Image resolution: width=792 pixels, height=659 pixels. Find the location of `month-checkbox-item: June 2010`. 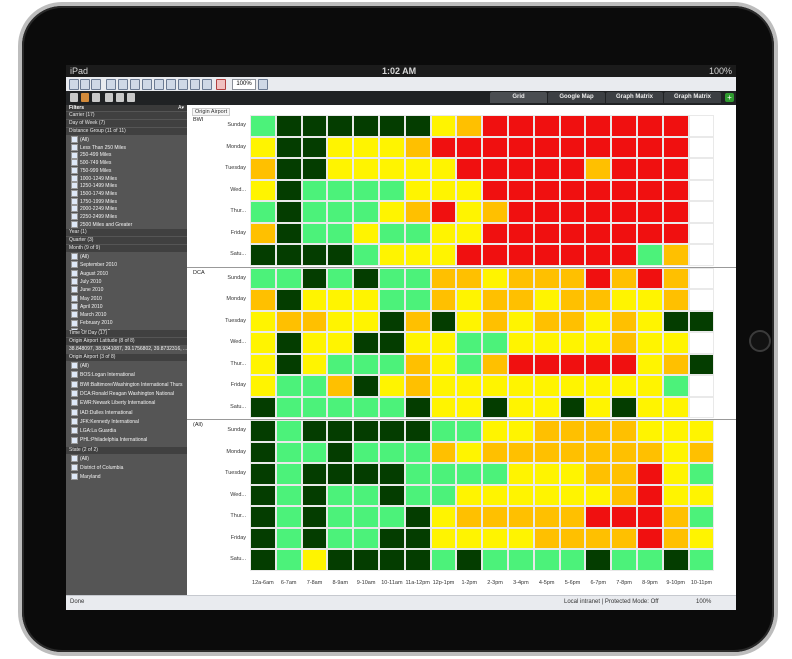

month-checkbox-item: June 2010 is located at coordinates (87, 290).